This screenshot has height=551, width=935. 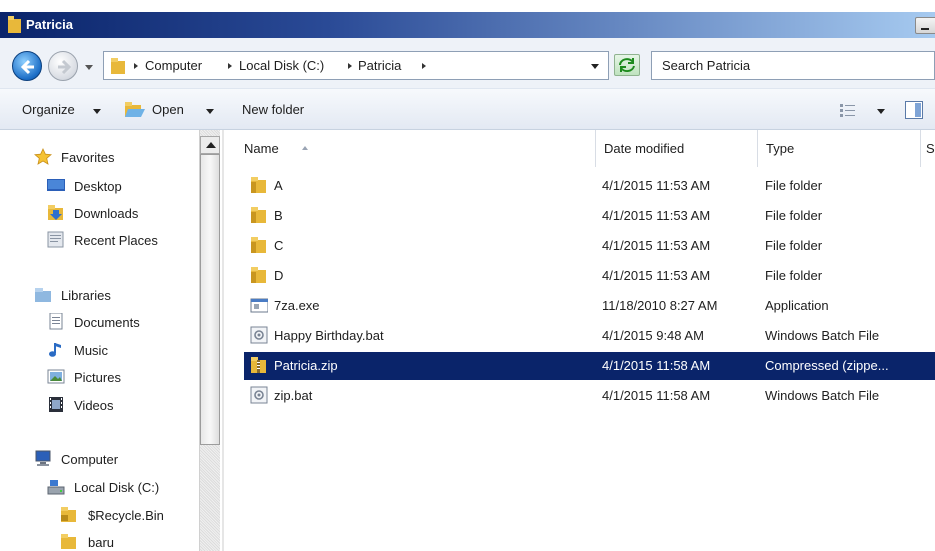 I want to click on refresh-button, so click(x=627, y=65).